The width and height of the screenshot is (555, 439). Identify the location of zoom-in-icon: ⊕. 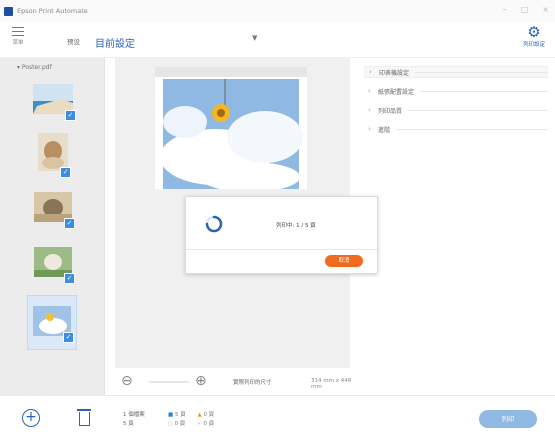
(201, 381).